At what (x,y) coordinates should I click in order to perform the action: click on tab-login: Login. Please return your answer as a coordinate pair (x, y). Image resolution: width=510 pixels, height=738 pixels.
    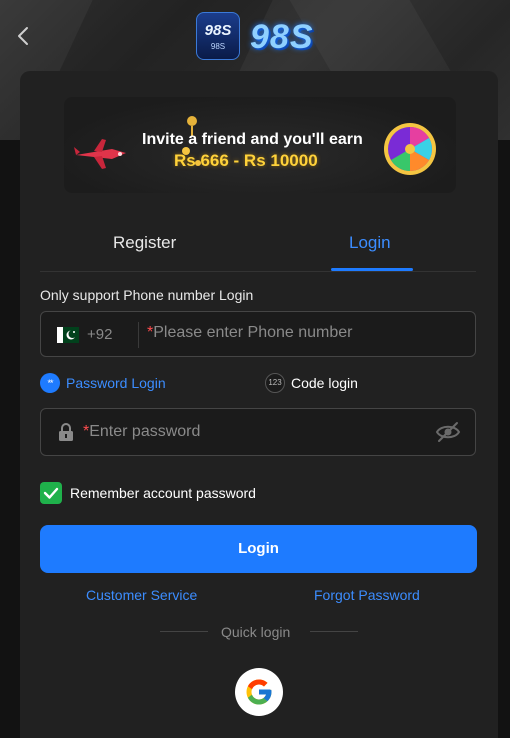
    Looking at the image, I should click on (370, 243).